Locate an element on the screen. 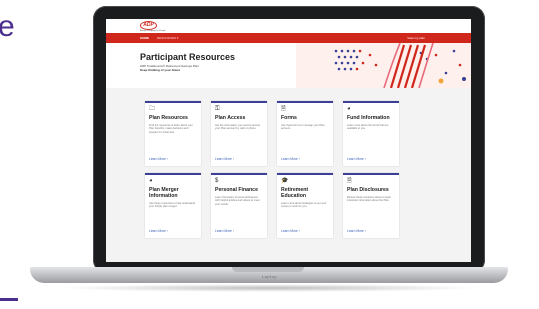 This screenshot has width=539, height=309. main-nav: HOME RESOURCES ▾ View my plan is located at coordinates (288, 38).